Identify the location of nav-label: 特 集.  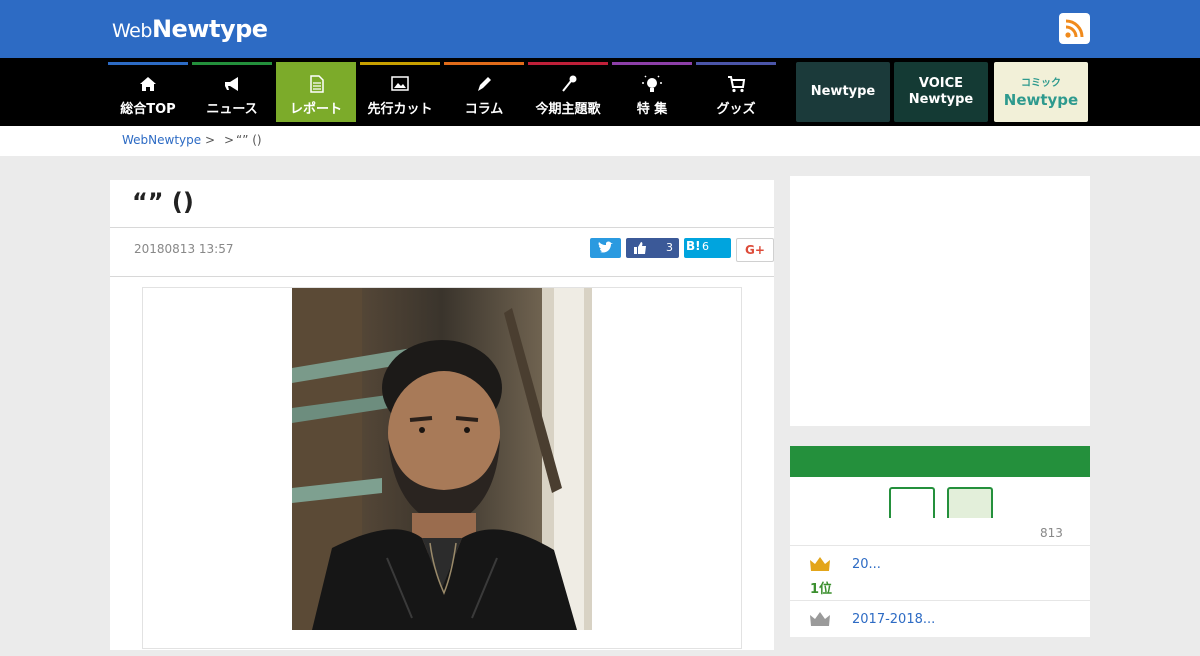
(652, 109).